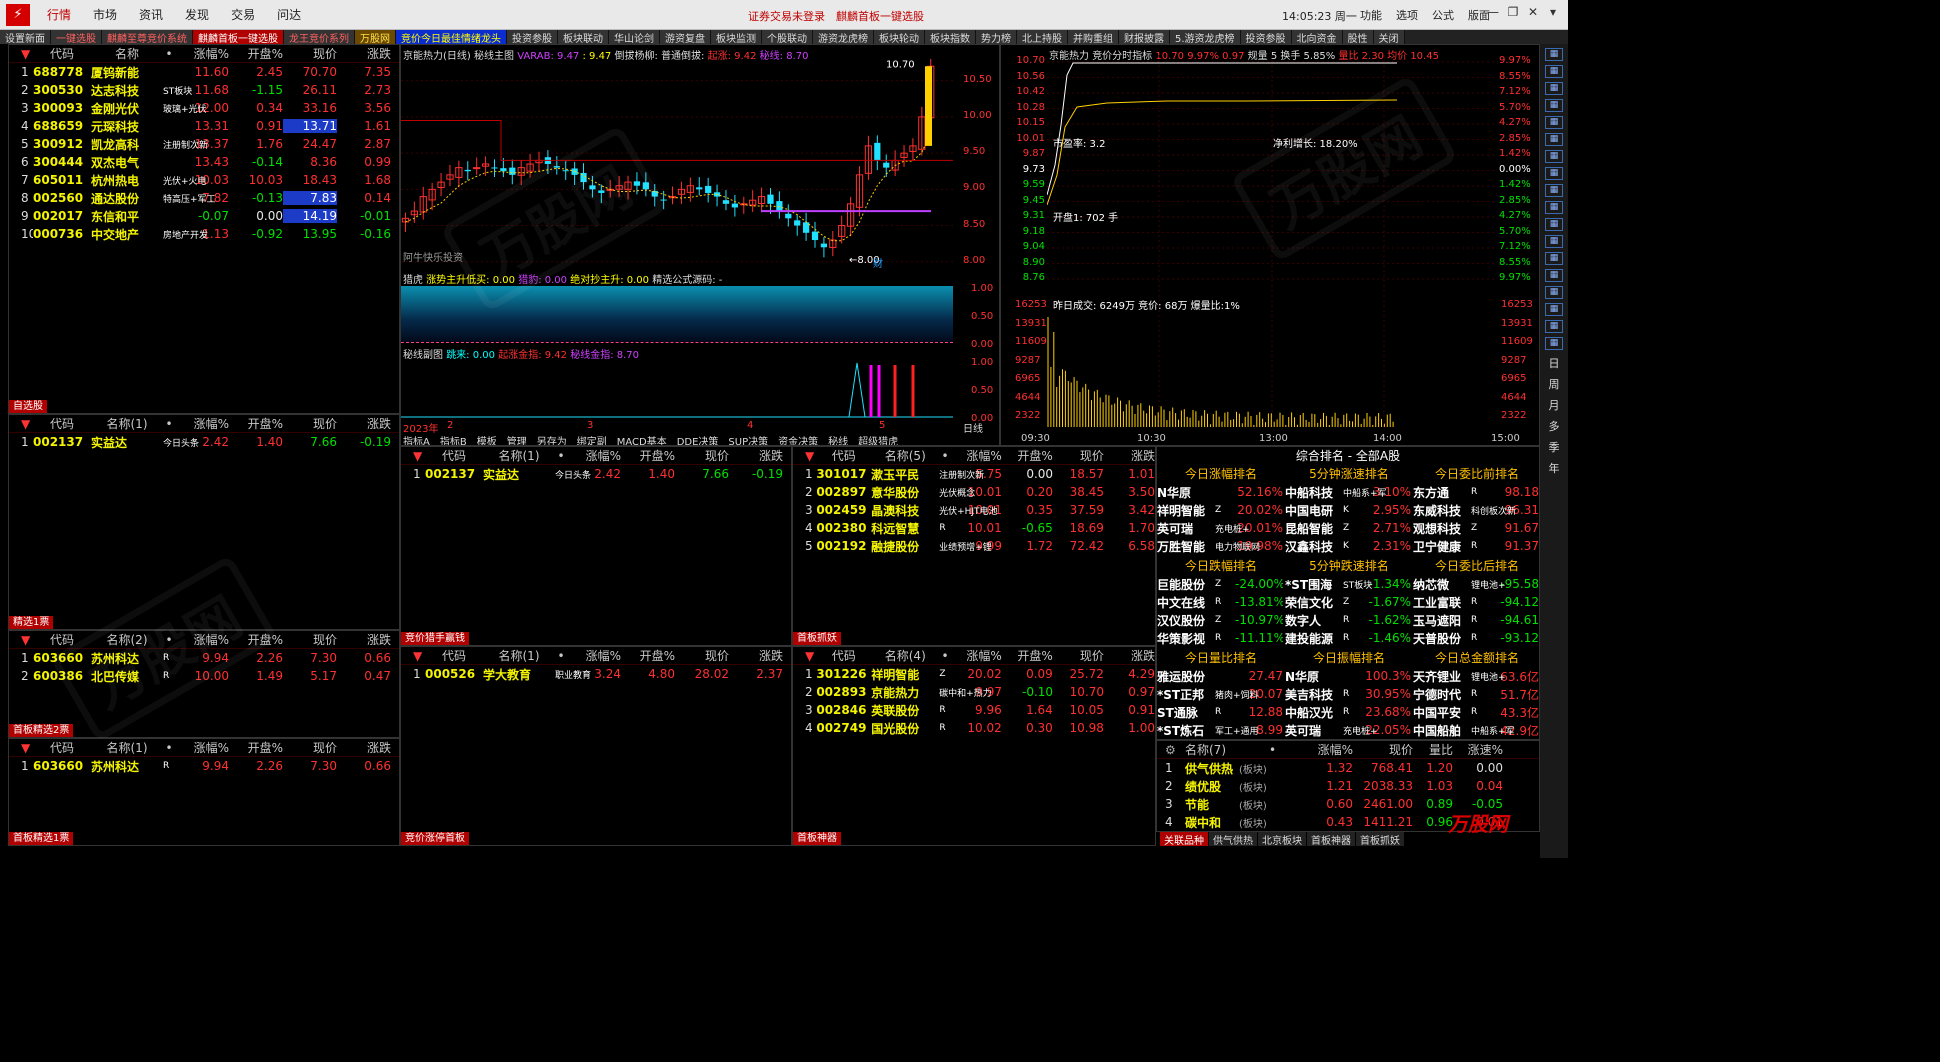  What do you see at coordinates (1349, 492) in the screenshot?
I see `rank-row: 中船科技 中船系+军 3.10%` at bounding box center [1349, 492].